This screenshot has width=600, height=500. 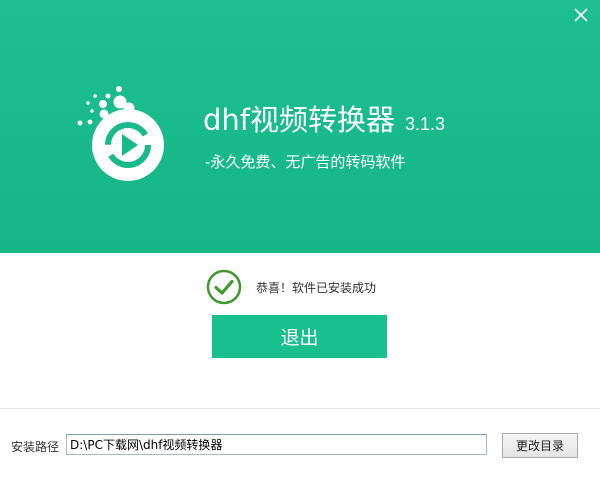 I want to click on close-button, so click(x=581, y=15).